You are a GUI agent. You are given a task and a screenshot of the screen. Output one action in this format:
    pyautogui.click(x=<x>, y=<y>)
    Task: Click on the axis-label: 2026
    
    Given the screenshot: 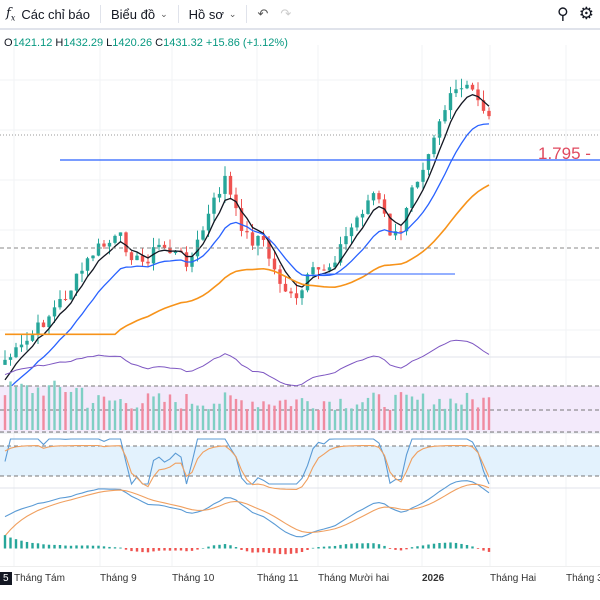 What is the action you would take?
    pyautogui.click(x=433, y=578)
    